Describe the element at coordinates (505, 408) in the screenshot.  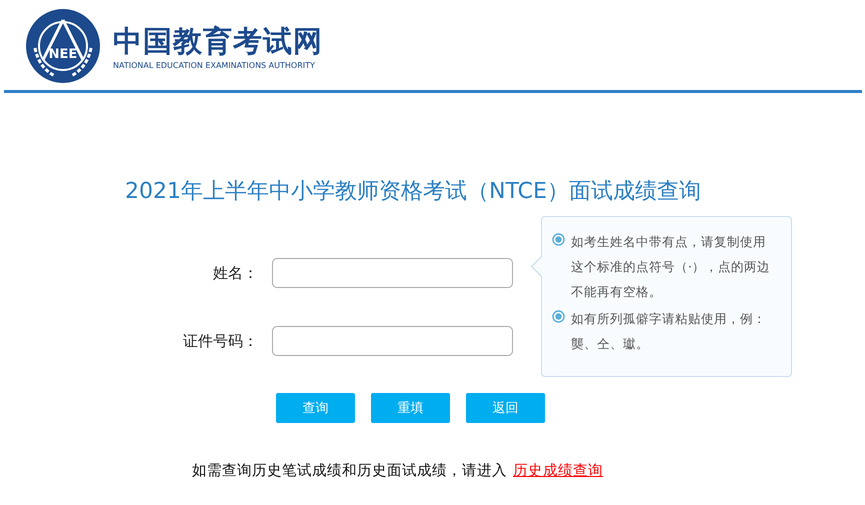
I see `action-button: 返回` at that location.